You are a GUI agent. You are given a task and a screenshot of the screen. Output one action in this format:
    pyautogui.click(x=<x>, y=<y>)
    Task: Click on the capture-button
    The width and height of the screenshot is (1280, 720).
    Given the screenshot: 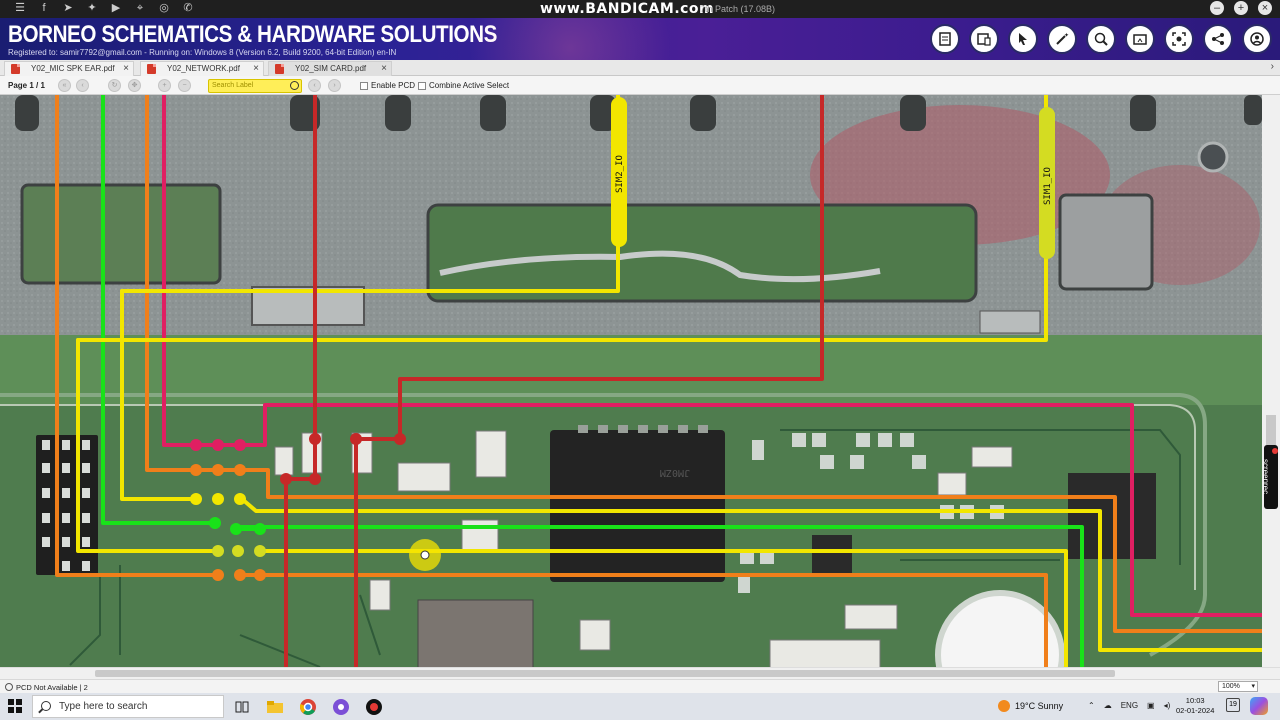 What is the action you would take?
    pyautogui.click(x=1179, y=39)
    